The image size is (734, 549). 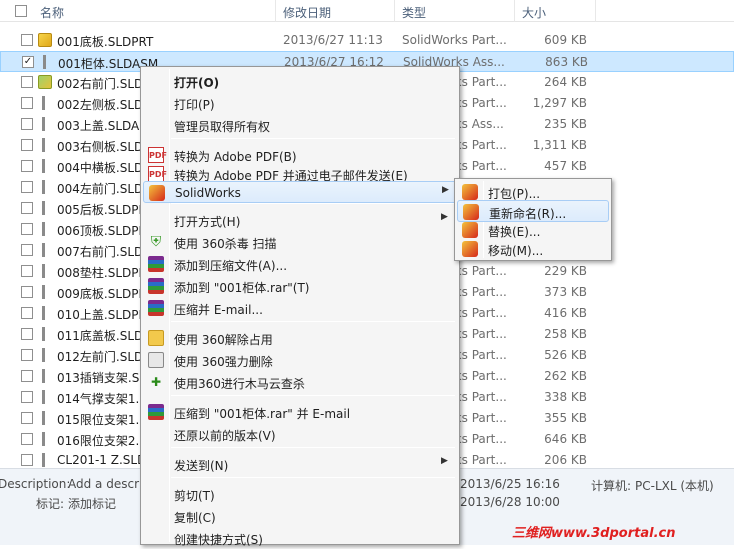 What do you see at coordinates (445, 190) in the screenshot?
I see `submenu-arrow-icon: ▶` at bounding box center [445, 190].